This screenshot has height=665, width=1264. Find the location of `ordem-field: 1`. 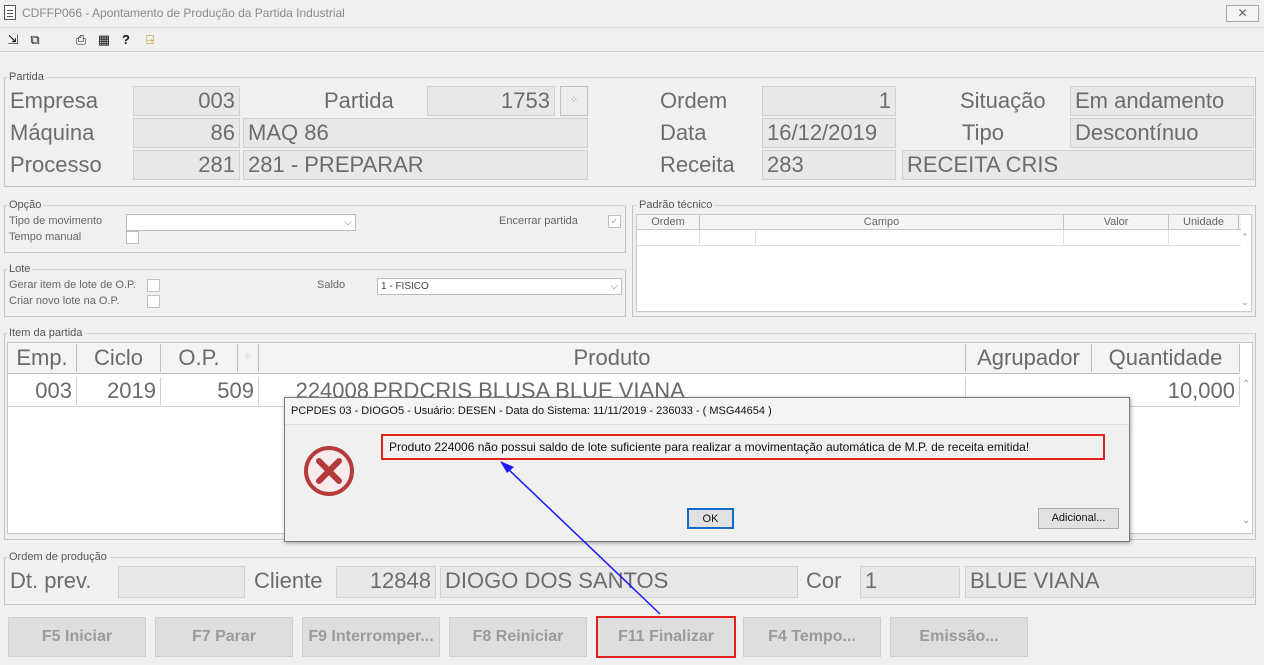

ordem-field: 1 is located at coordinates (829, 101).